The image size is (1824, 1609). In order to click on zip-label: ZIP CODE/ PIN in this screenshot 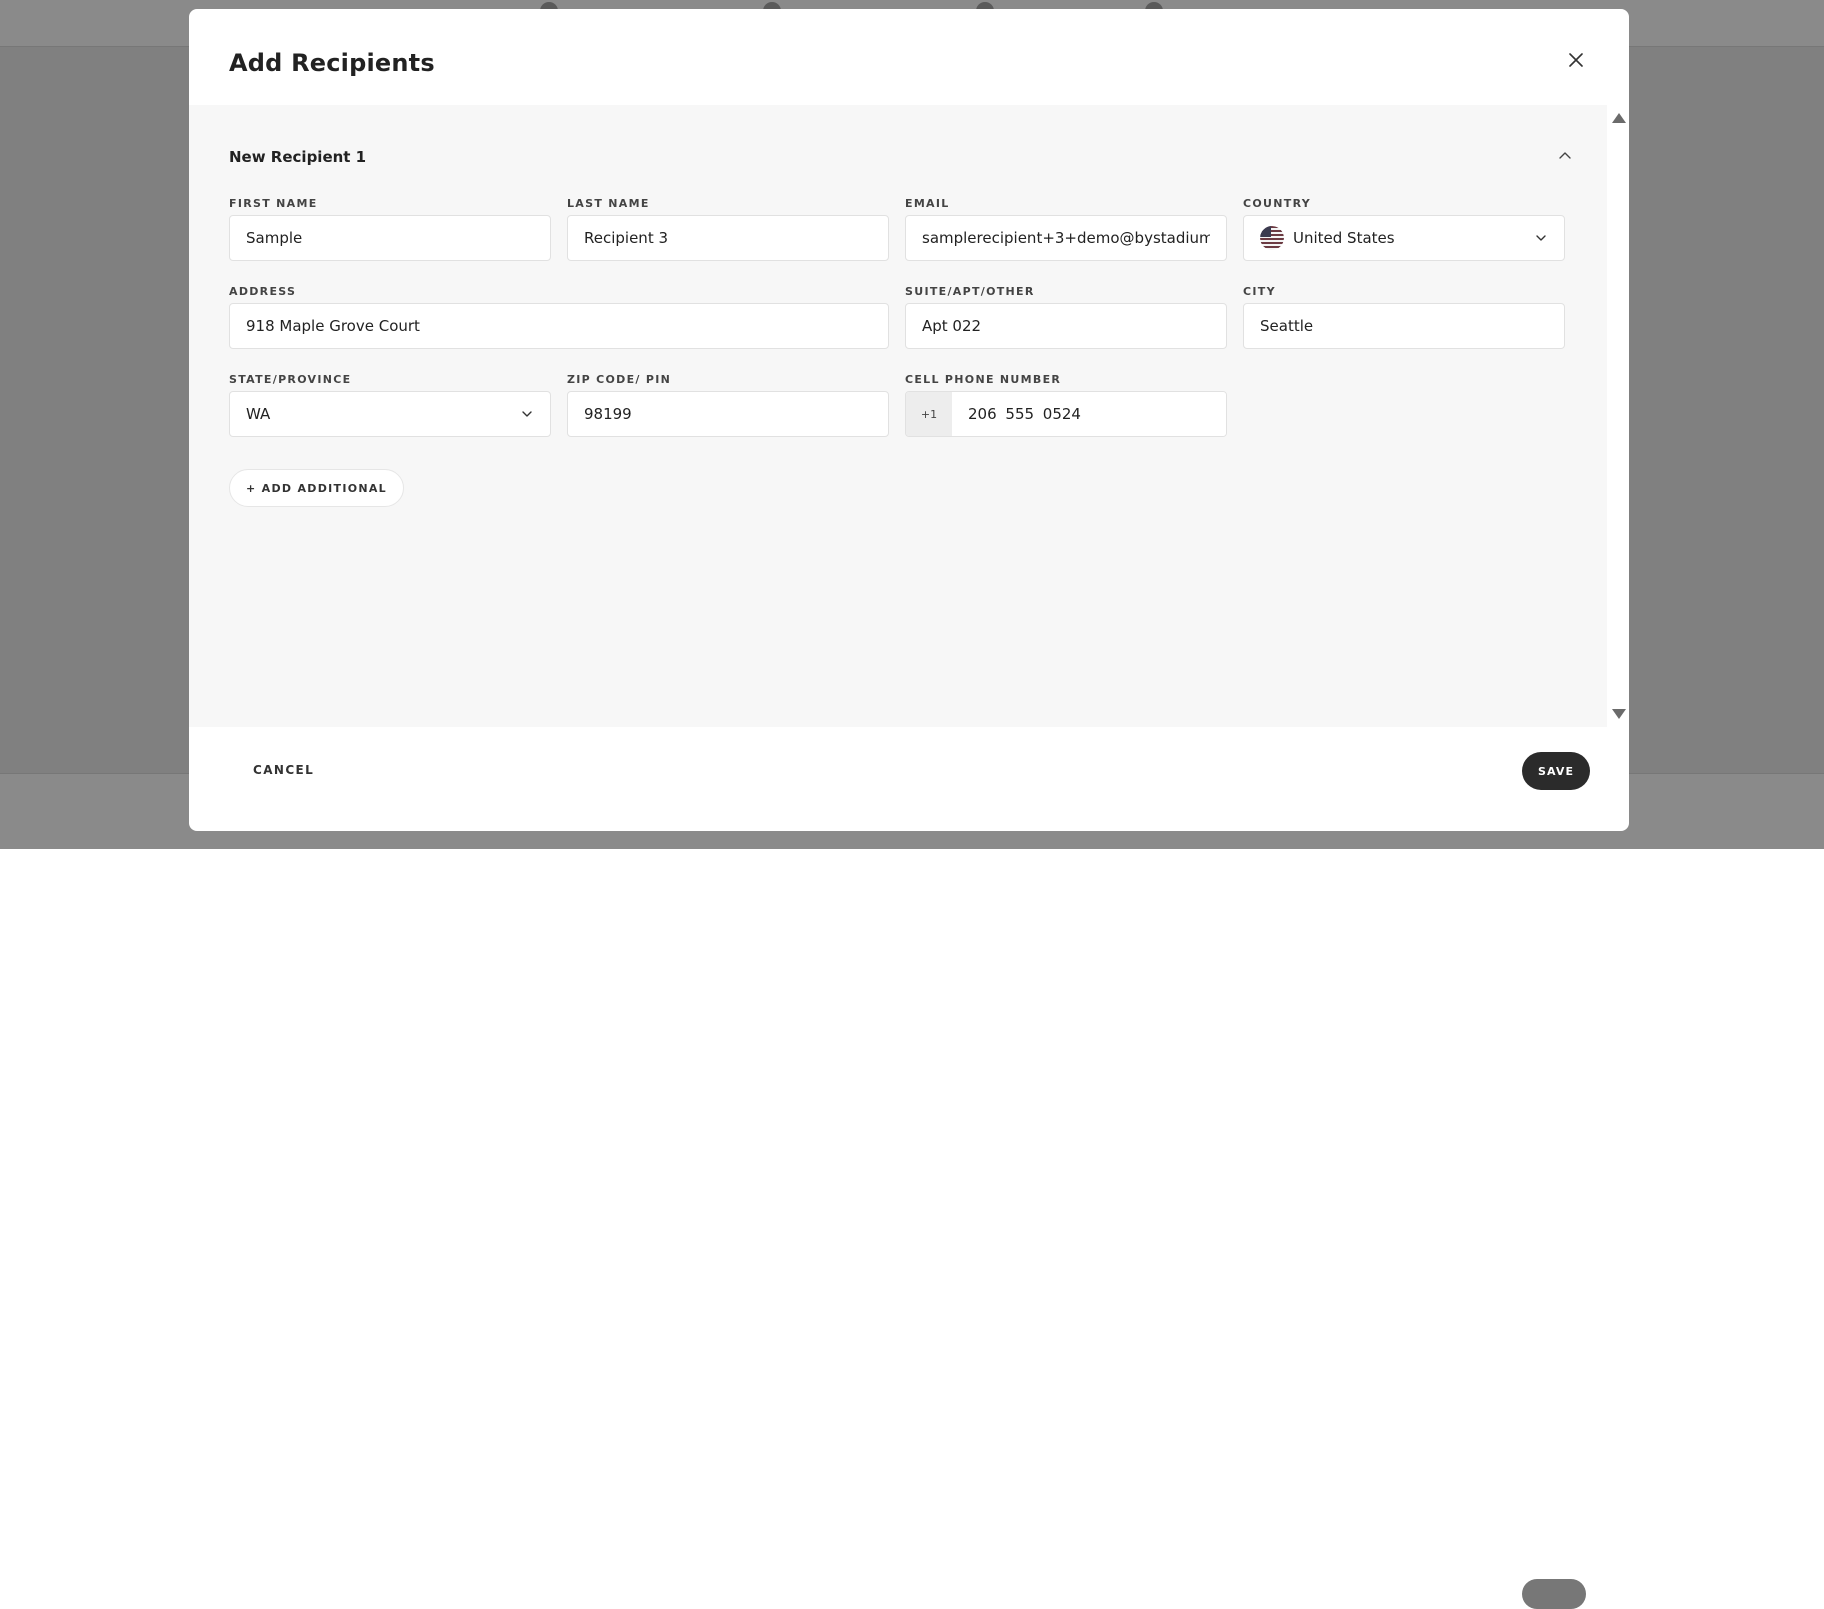, I will do `click(619, 379)`.